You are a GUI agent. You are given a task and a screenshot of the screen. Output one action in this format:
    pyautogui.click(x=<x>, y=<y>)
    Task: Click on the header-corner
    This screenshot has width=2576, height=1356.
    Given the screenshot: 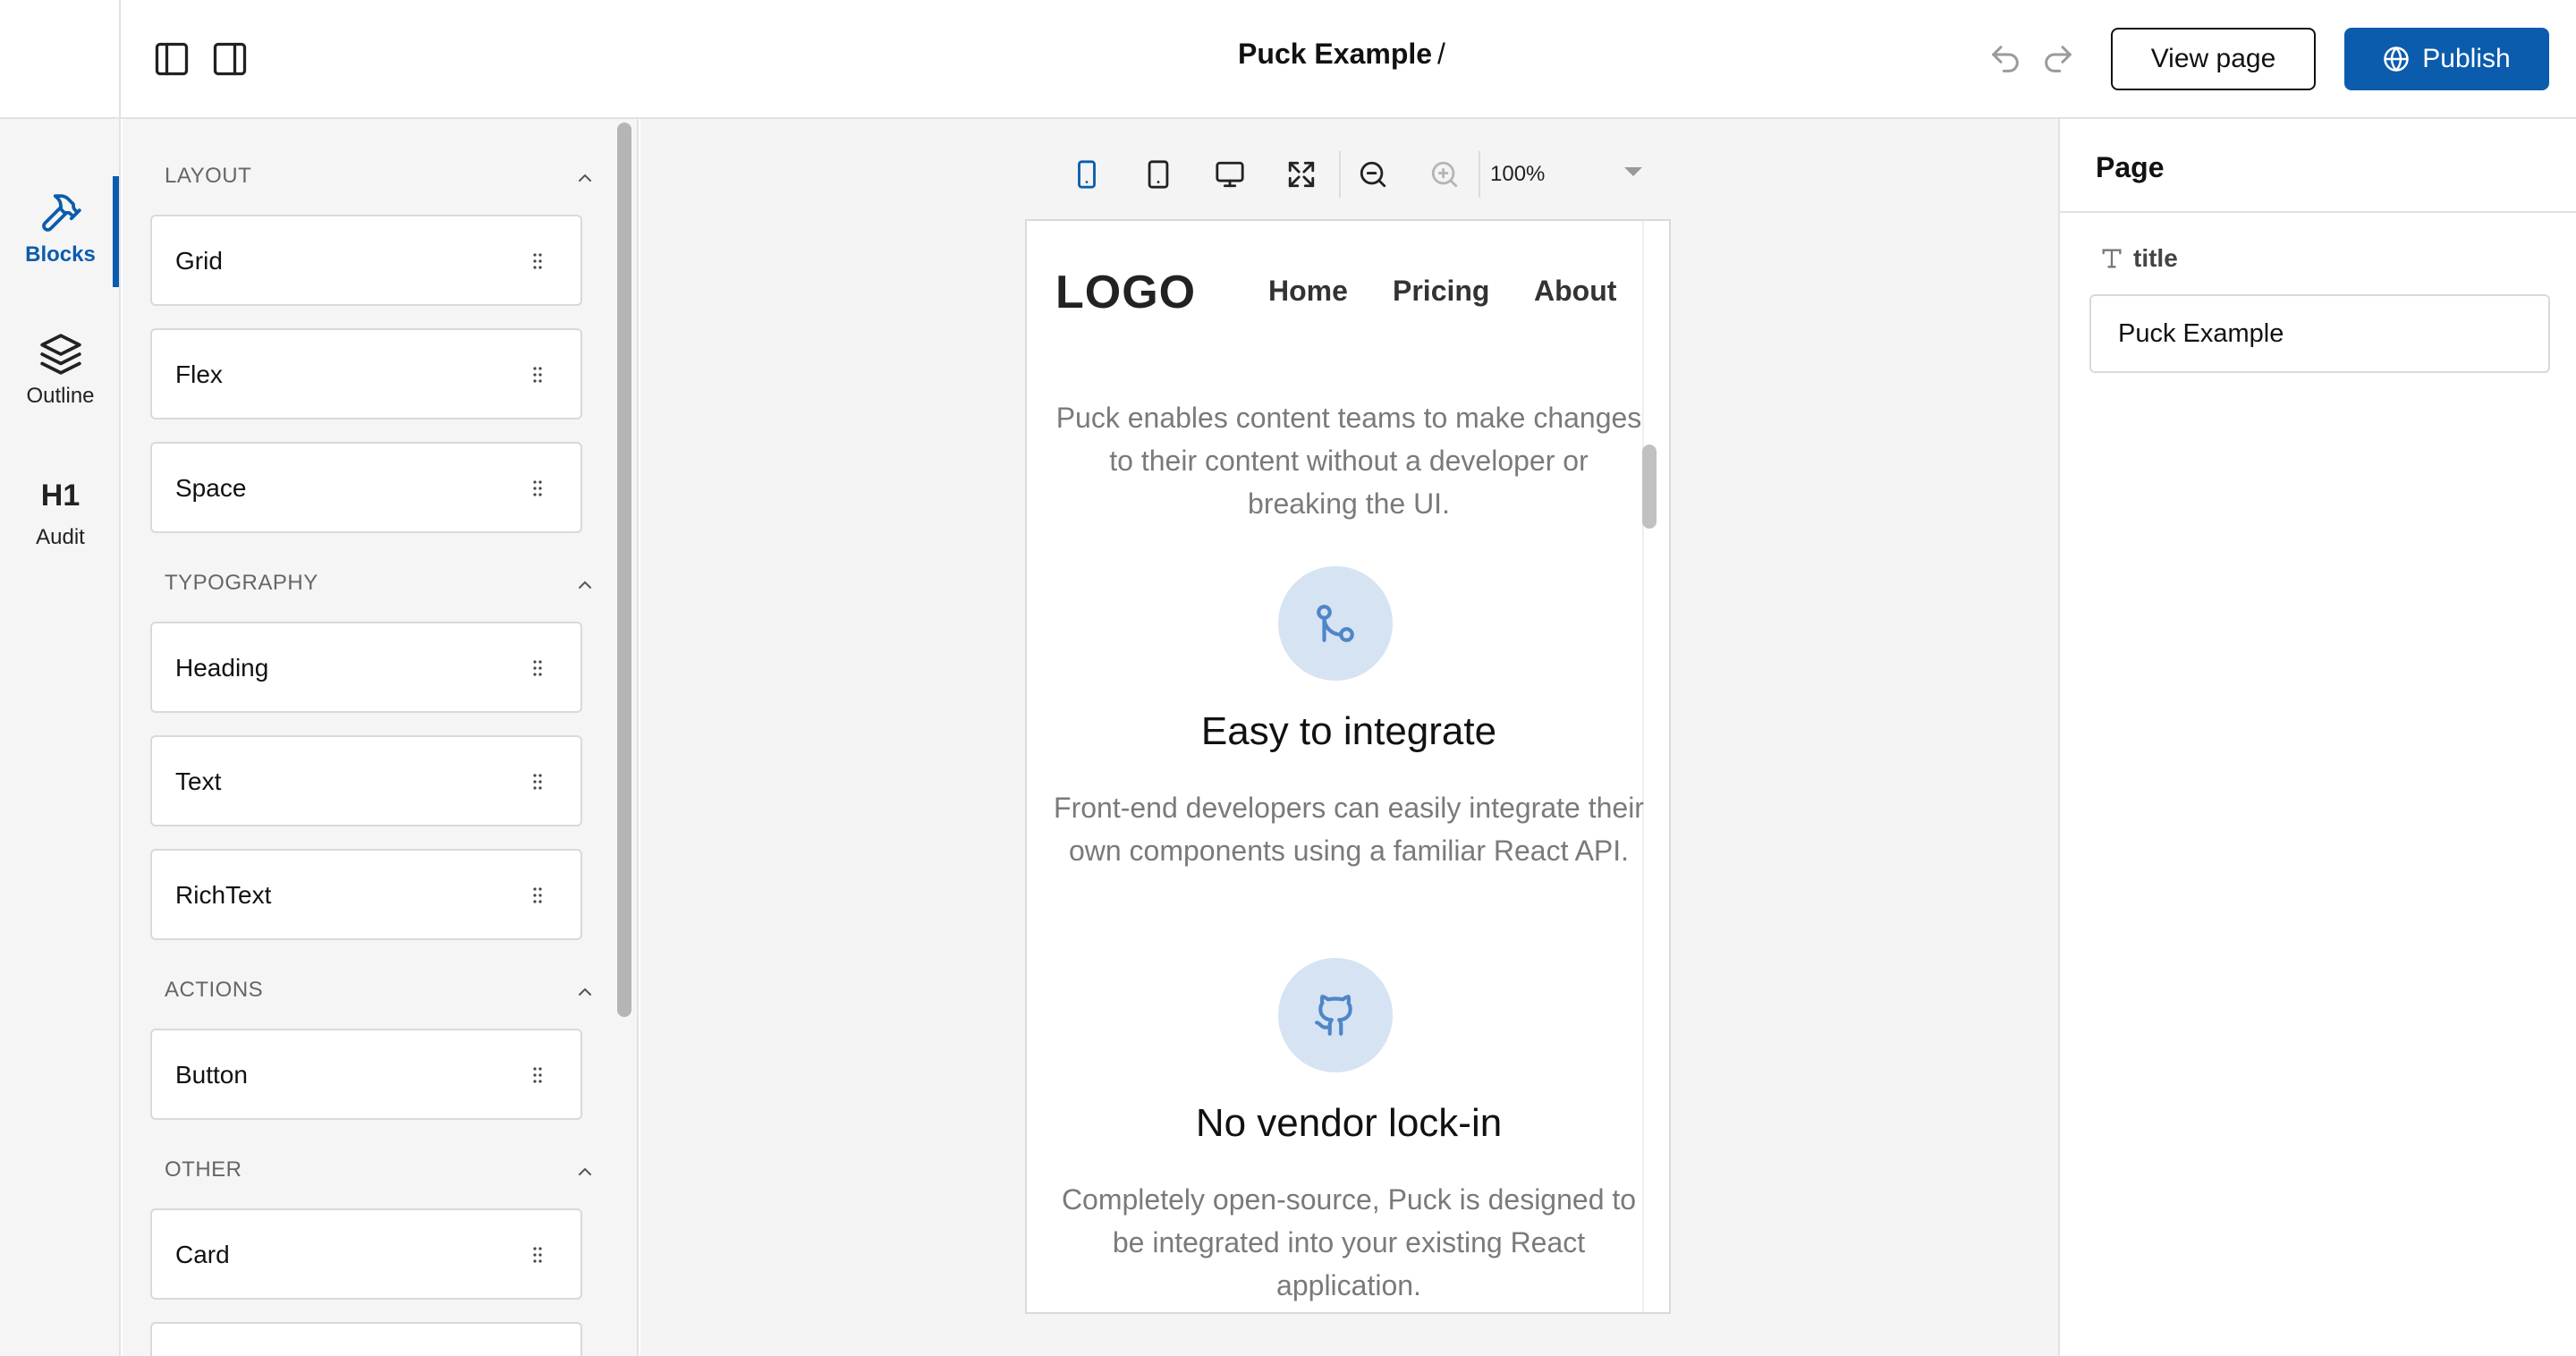 What is the action you would take?
    pyautogui.click(x=60, y=59)
    